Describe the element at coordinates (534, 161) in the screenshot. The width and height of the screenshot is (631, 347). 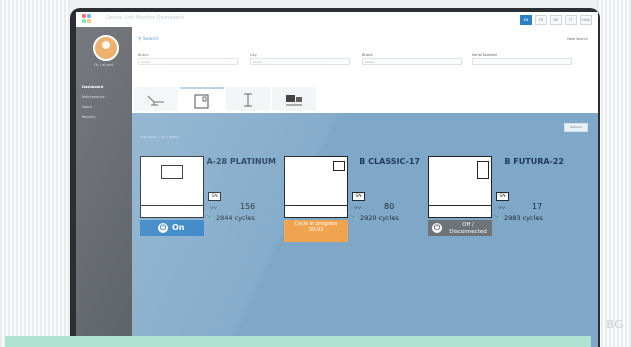
I see `device-name: B FUTURA-22` at that location.